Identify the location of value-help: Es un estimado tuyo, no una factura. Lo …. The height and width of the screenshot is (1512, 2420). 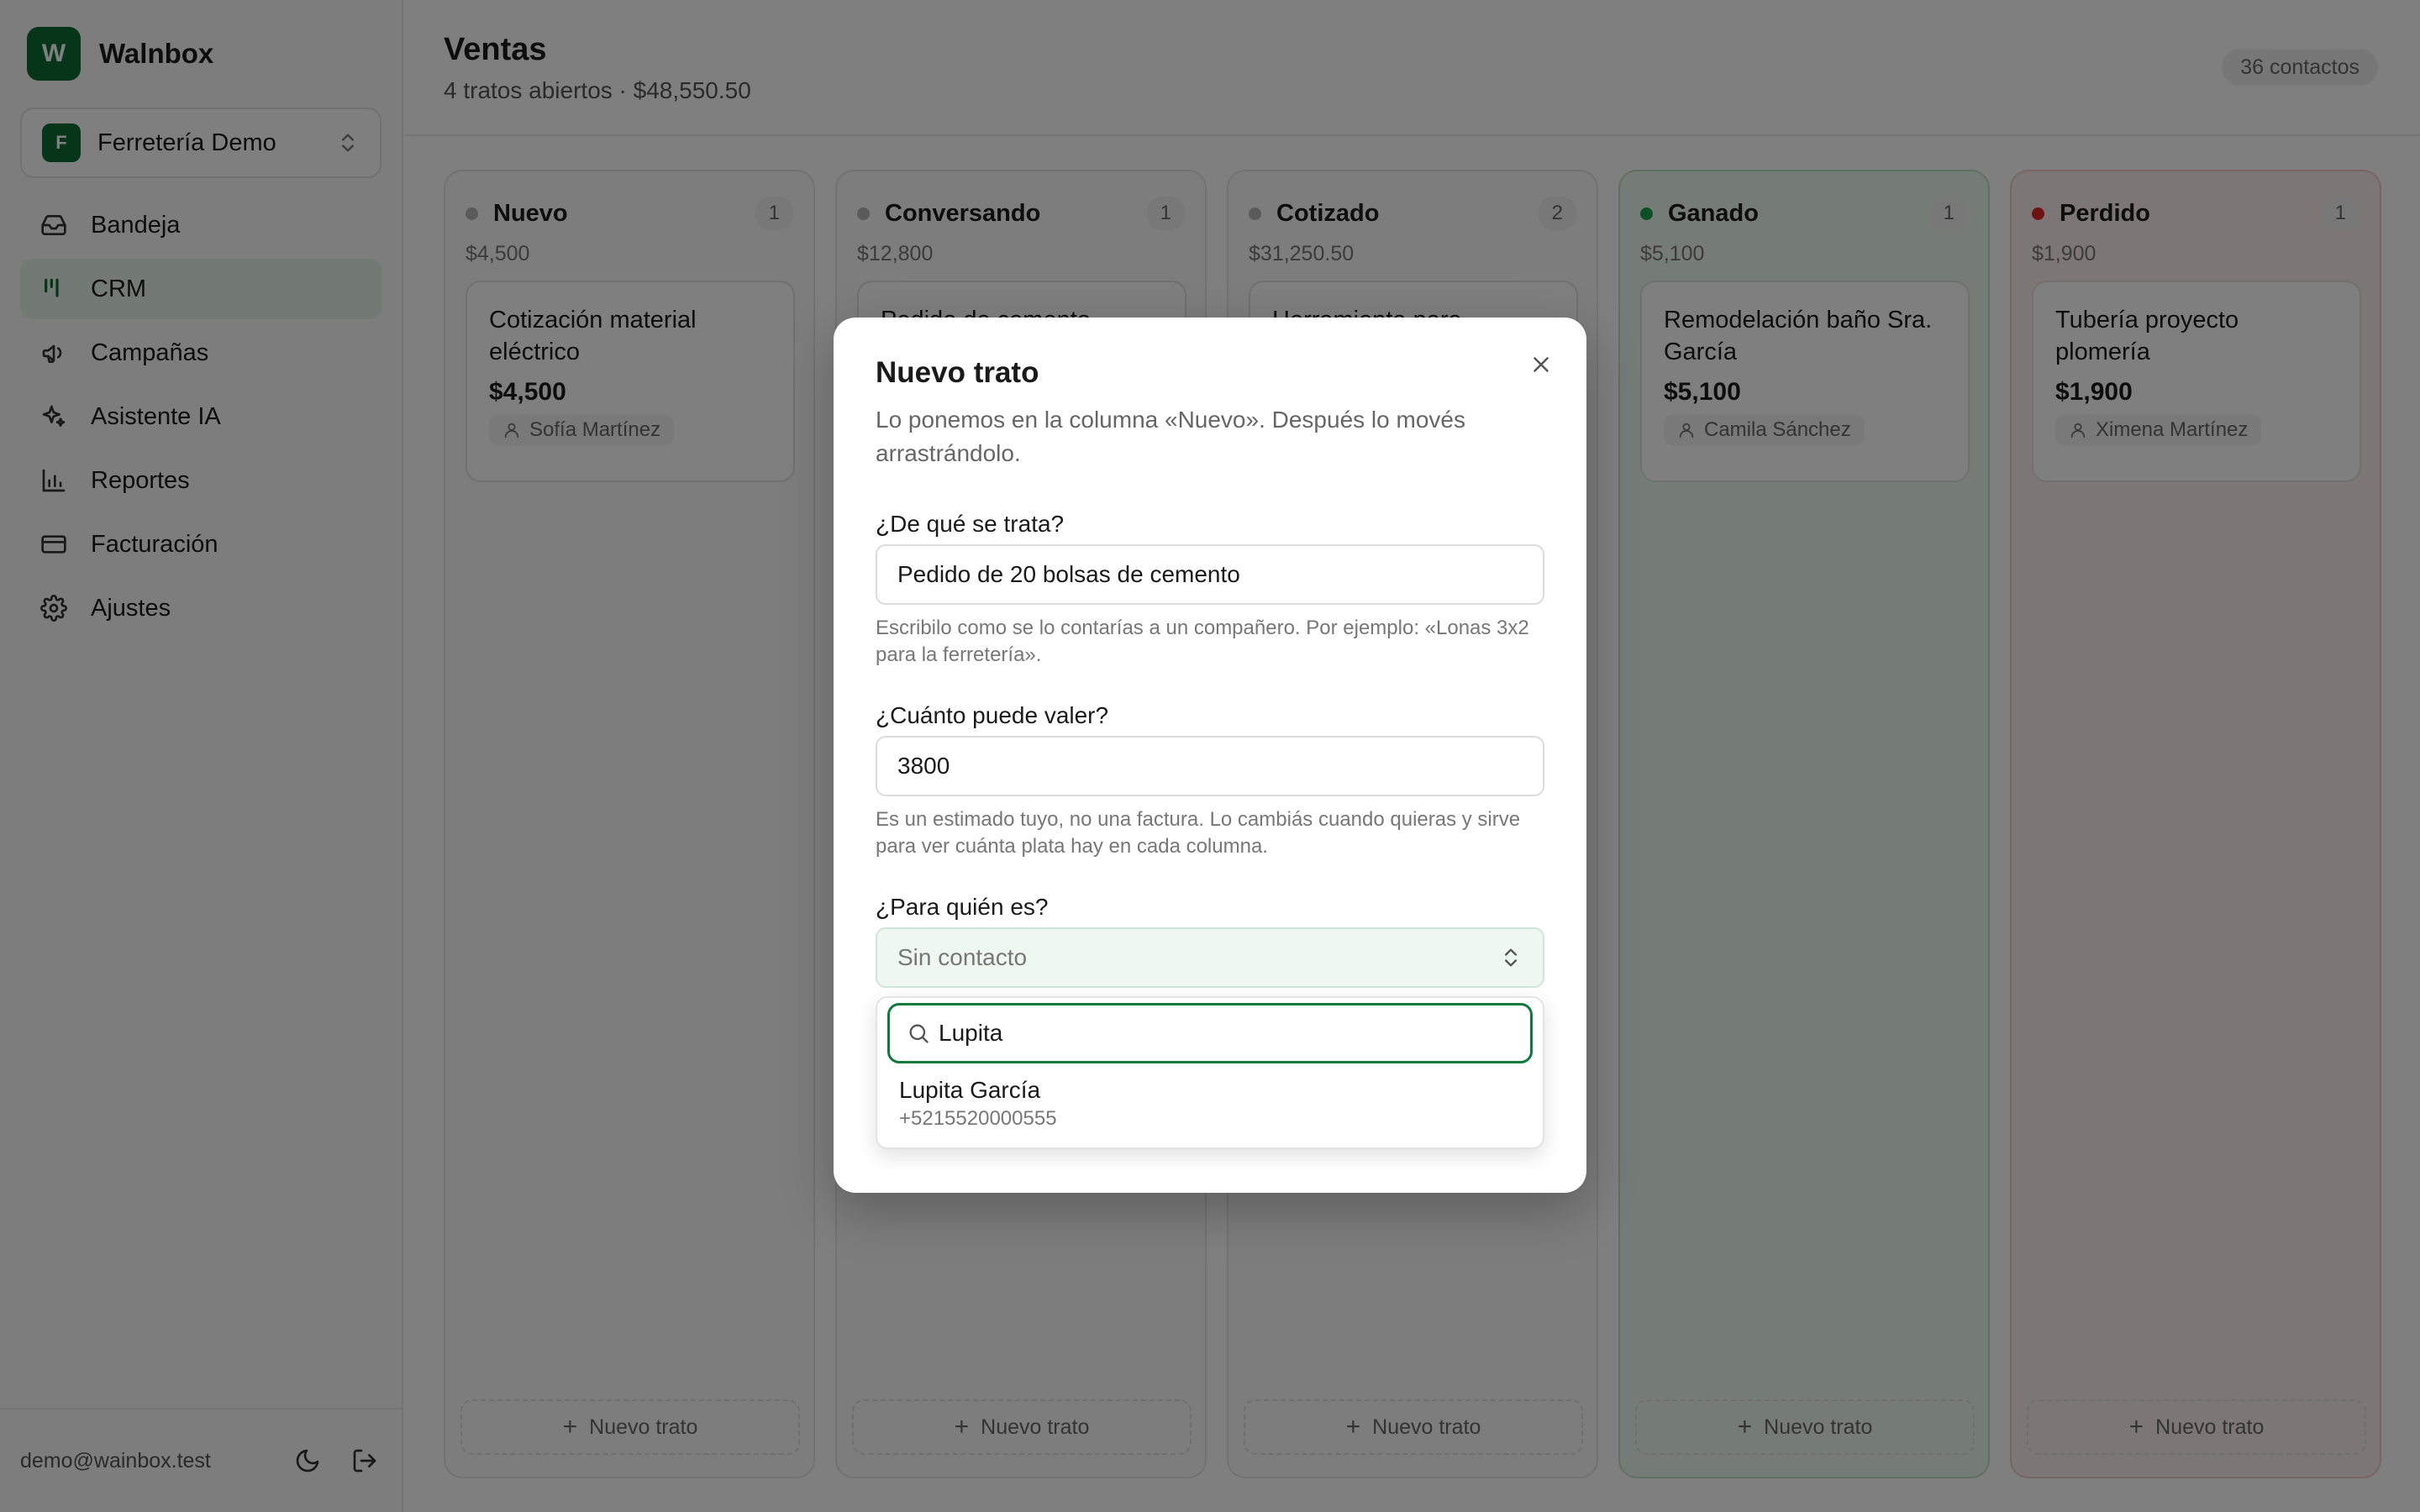
(1198, 833).